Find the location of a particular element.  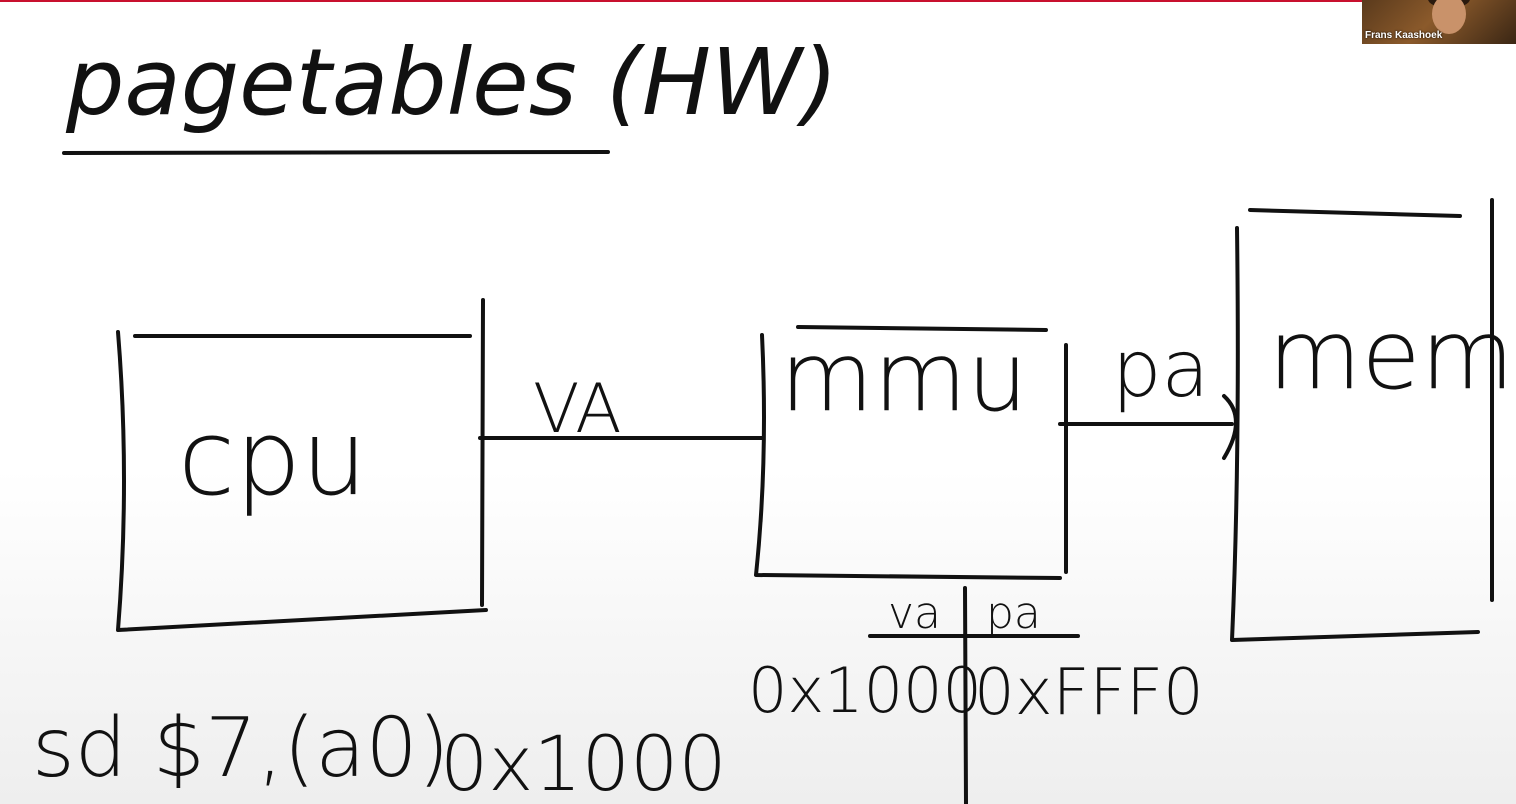

pa-label: pa is located at coordinates (1160, 370).